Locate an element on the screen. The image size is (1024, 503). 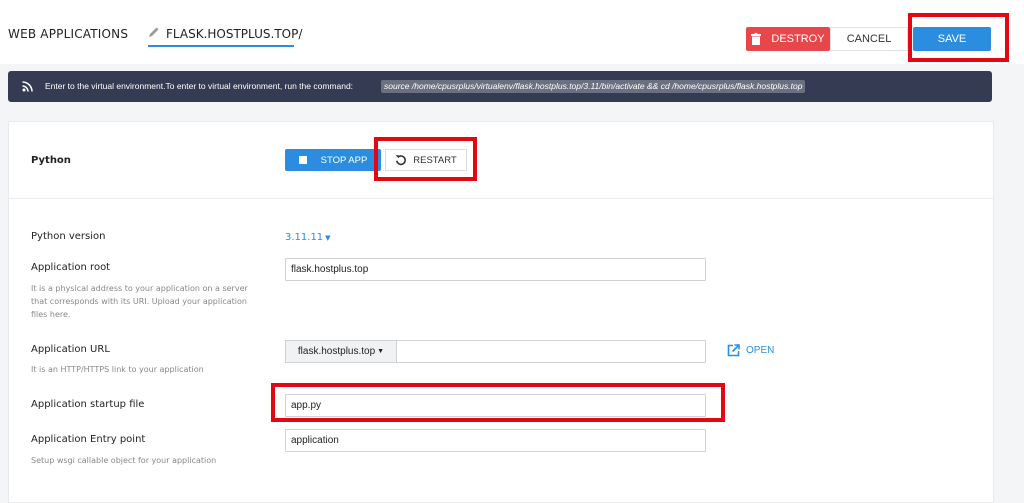
open-link: OPEN is located at coordinates (750, 350).